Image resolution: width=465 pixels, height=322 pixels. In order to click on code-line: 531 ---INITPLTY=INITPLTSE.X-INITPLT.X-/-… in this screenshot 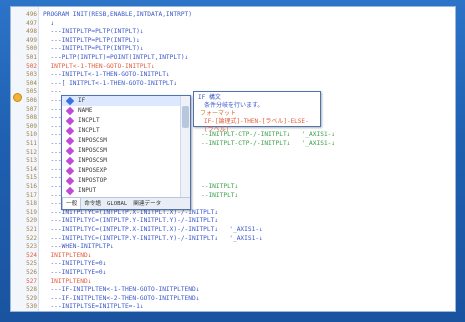, I will do `click(233, 311)`.